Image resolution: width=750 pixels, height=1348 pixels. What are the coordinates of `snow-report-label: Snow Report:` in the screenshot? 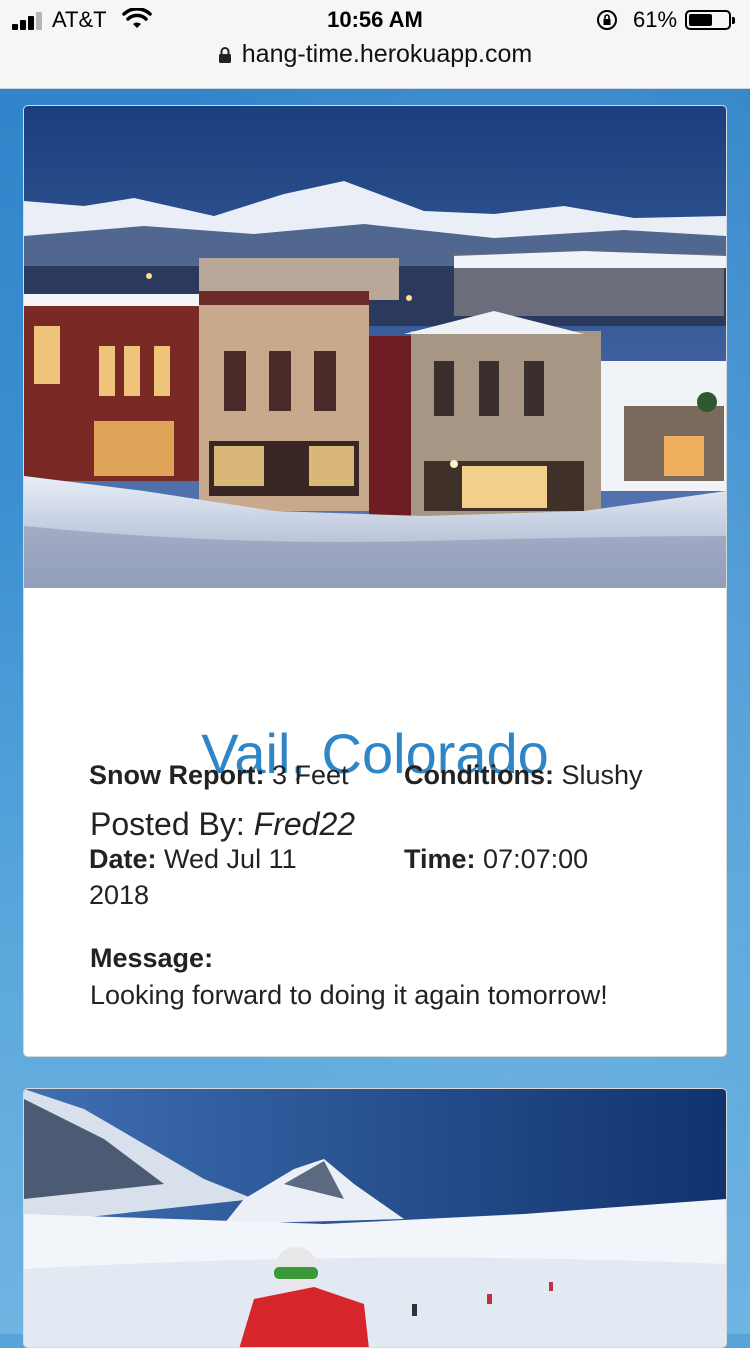 It's located at (177, 775).